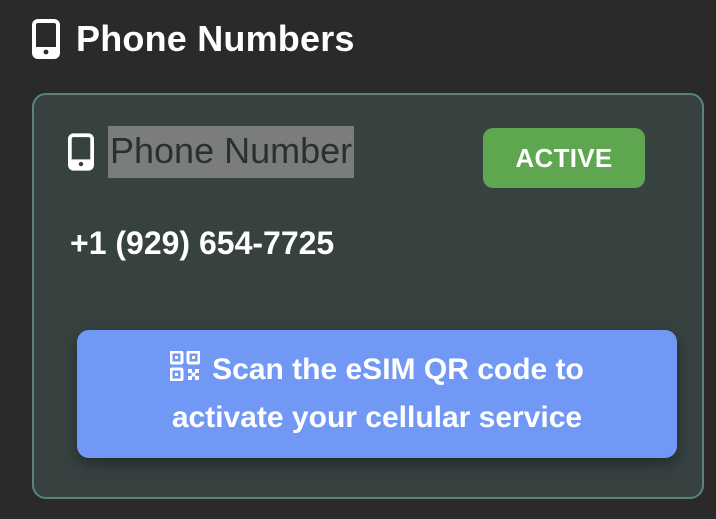 The image size is (716, 519). What do you see at coordinates (377, 417) in the screenshot?
I see `esim-notice-line2: activate your cellular service` at bounding box center [377, 417].